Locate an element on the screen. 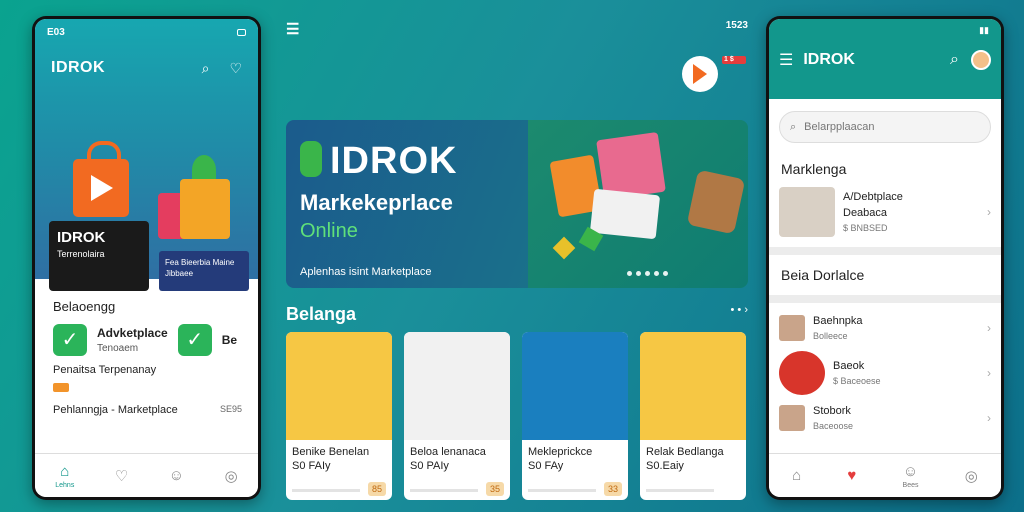 Image resolution: width=1024 pixels, height=512 pixels. product-card: Beloa lenanaca S0 PAIy 35 is located at coordinates (457, 416).